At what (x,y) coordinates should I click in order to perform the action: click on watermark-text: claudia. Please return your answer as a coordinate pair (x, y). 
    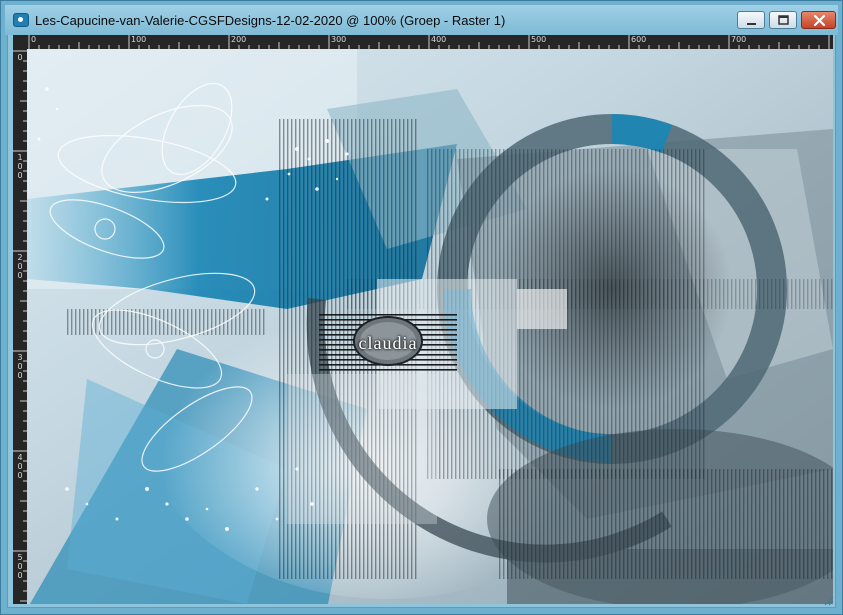
    Looking at the image, I should click on (388, 343).